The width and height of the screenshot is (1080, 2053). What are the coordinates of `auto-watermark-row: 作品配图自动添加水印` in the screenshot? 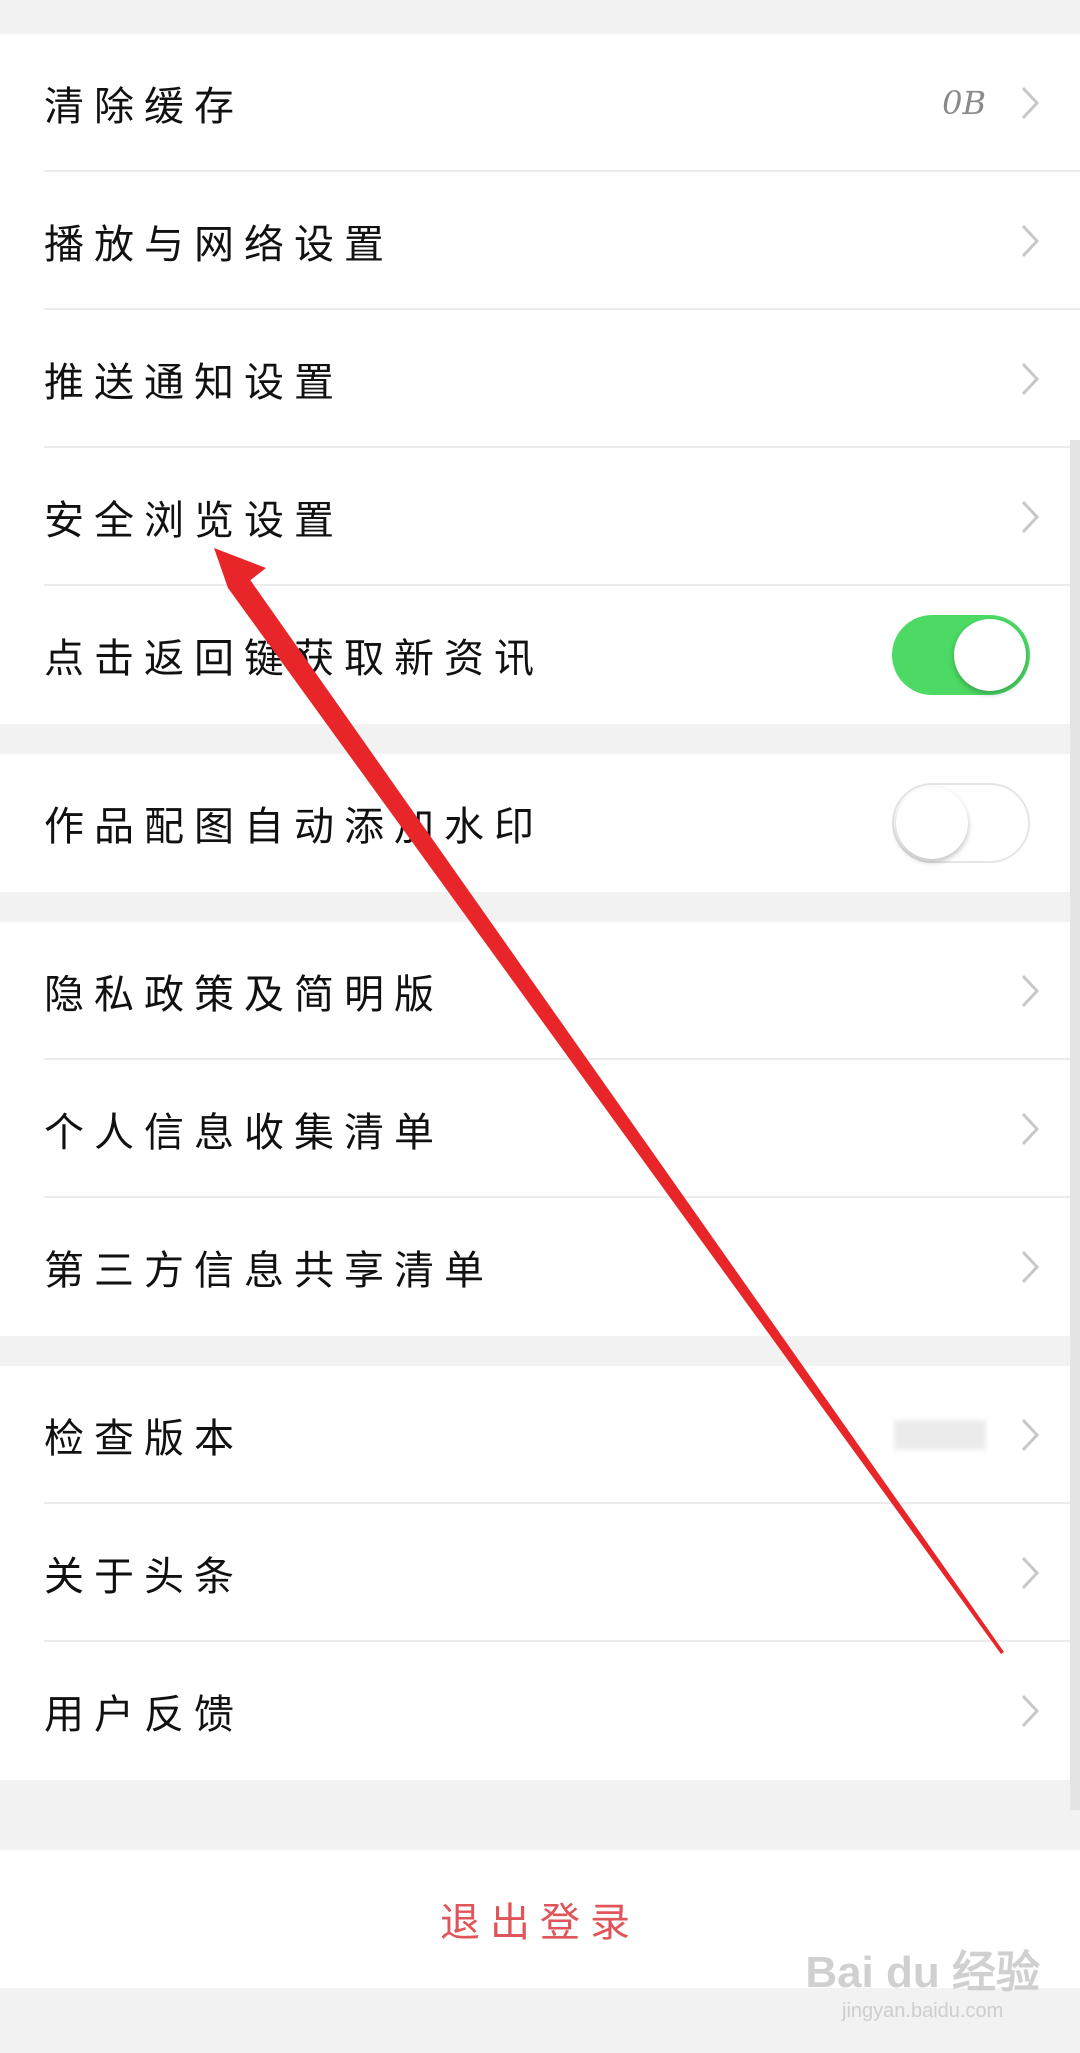 It's located at (540, 823).